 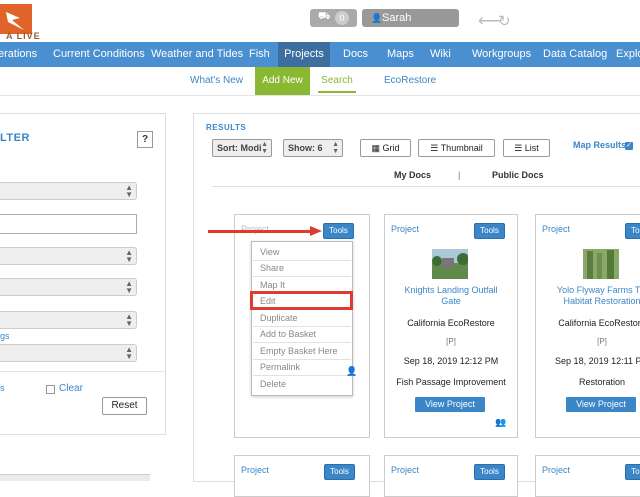 I want to click on grid-view-button: ▦ Grid, so click(x=385, y=148).